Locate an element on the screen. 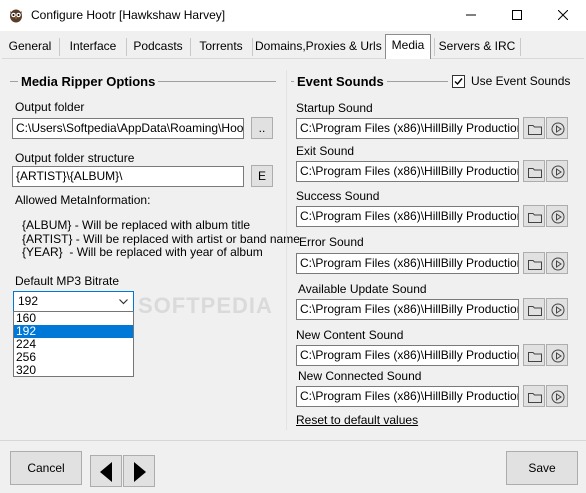  maximize-button is located at coordinates (517, 15).